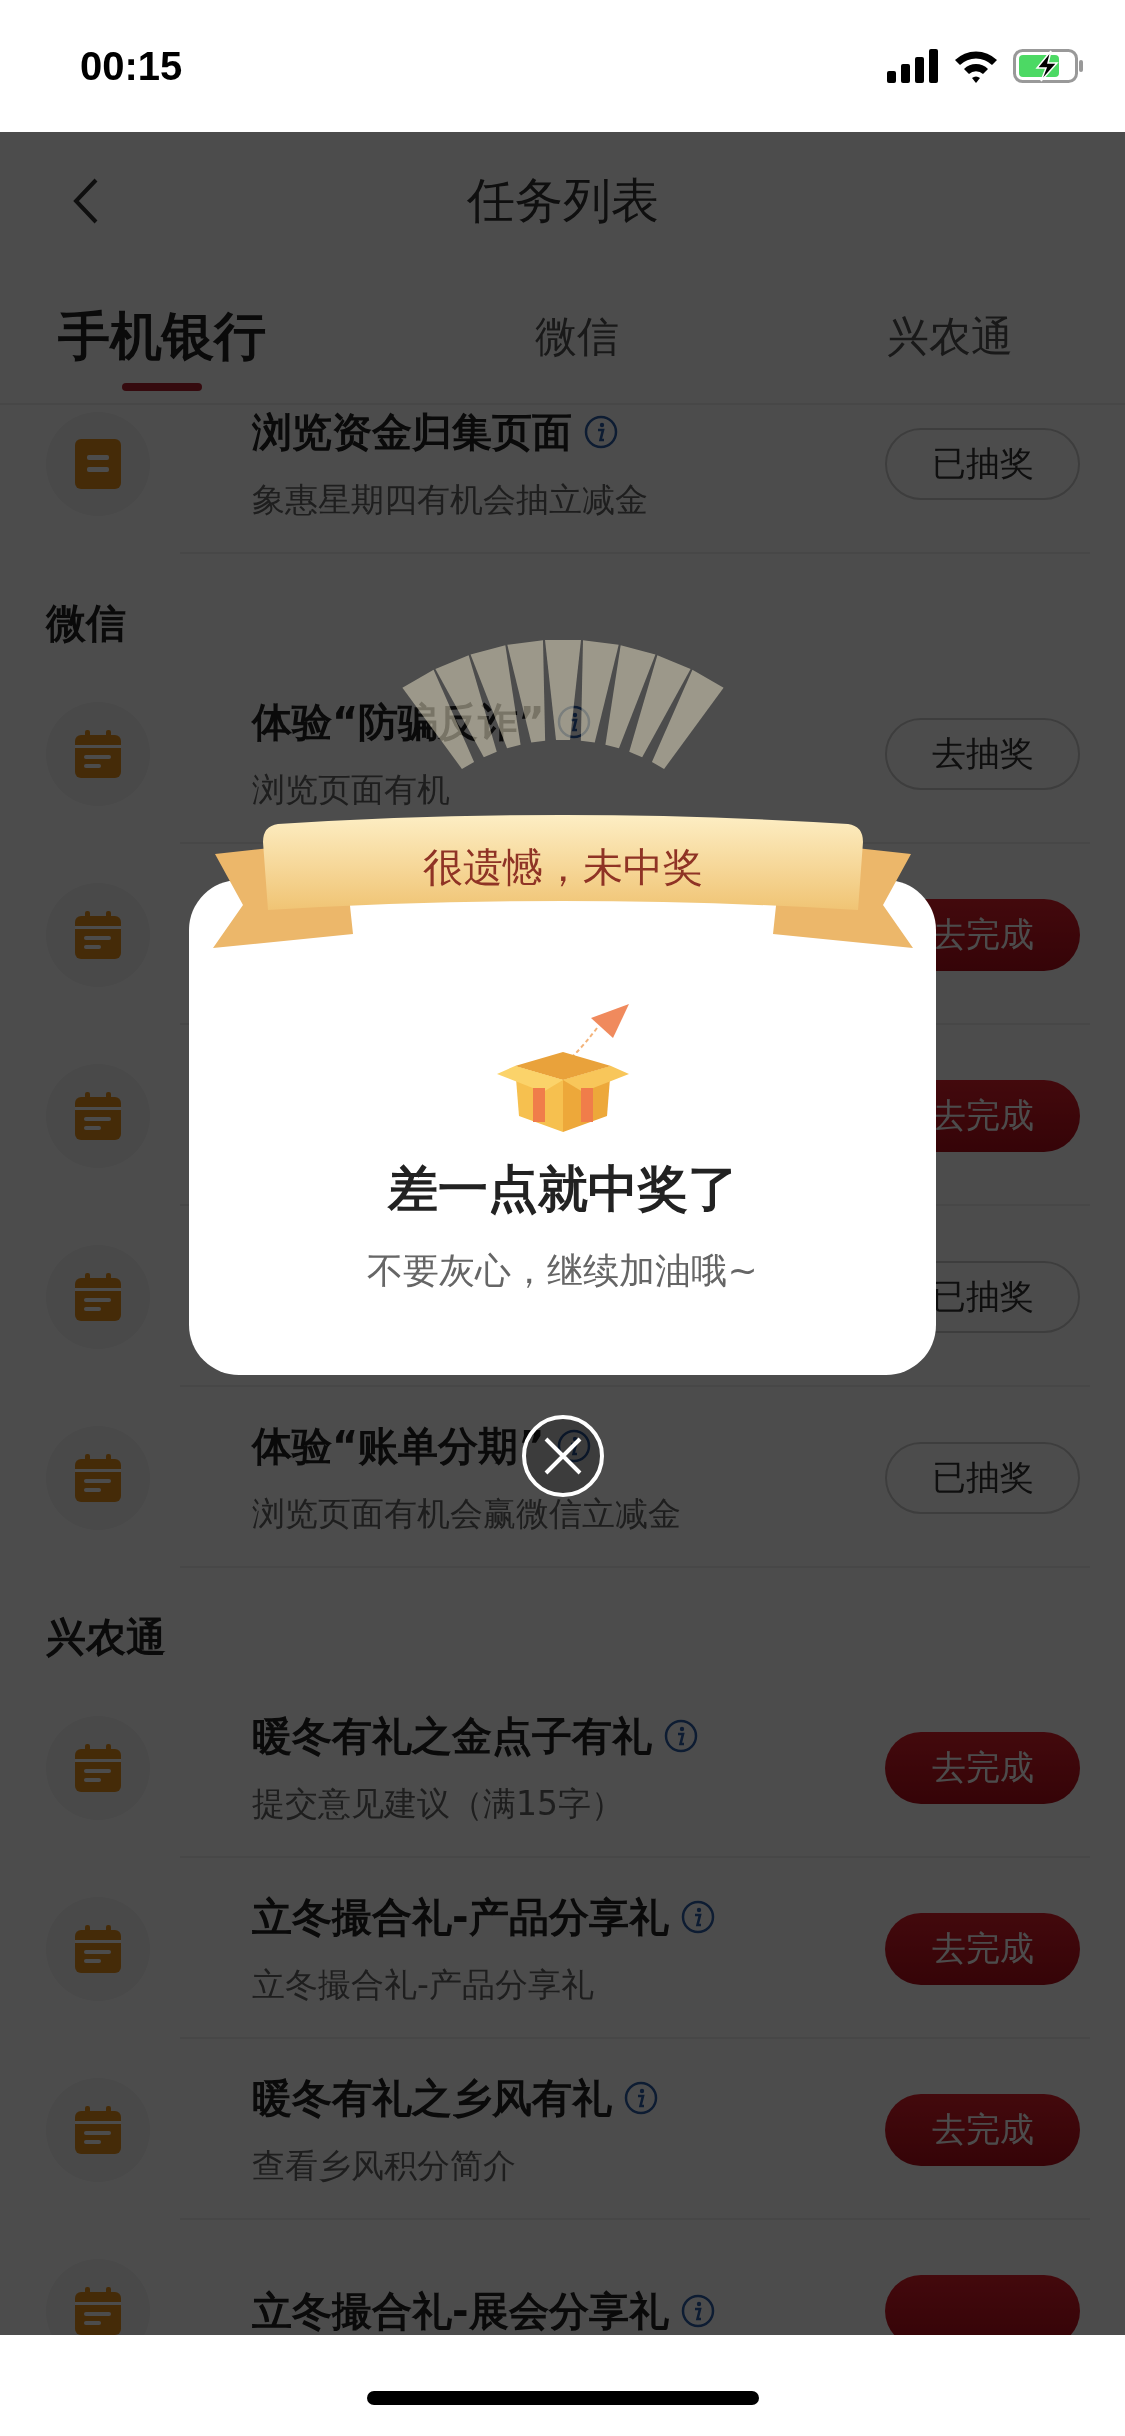  Describe the element at coordinates (562, 1456) in the screenshot. I see `close-icon` at that location.